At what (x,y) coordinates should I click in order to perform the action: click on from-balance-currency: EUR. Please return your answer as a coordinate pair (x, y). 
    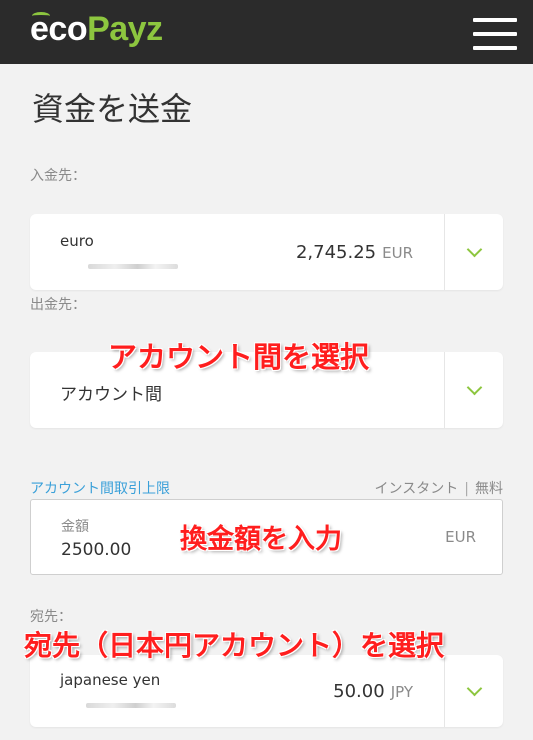
    Looking at the image, I should click on (397, 253).